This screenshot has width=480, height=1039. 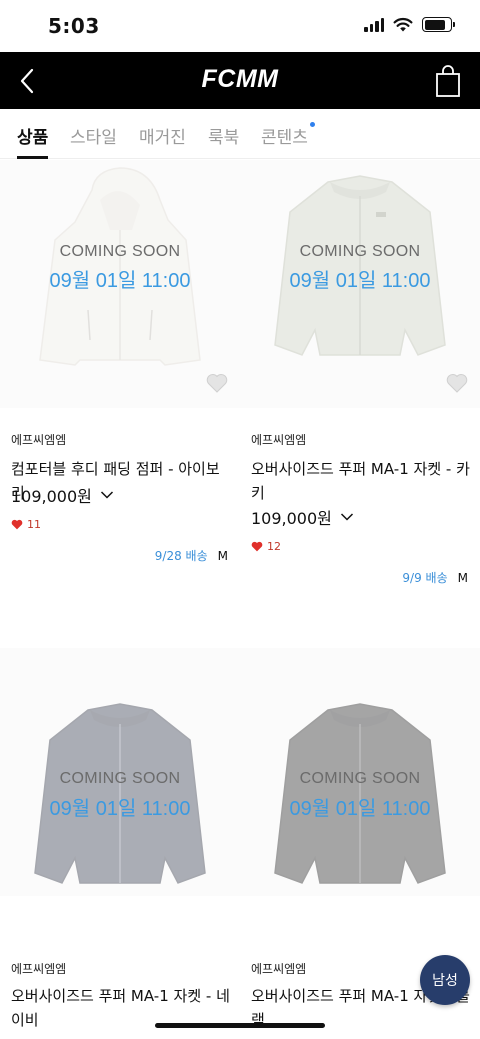 What do you see at coordinates (240, 134) in the screenshot?
I see `category-tabs: 상품 스타일 매거진 룩북 콘텐츠` at bounding box center [240, 134].